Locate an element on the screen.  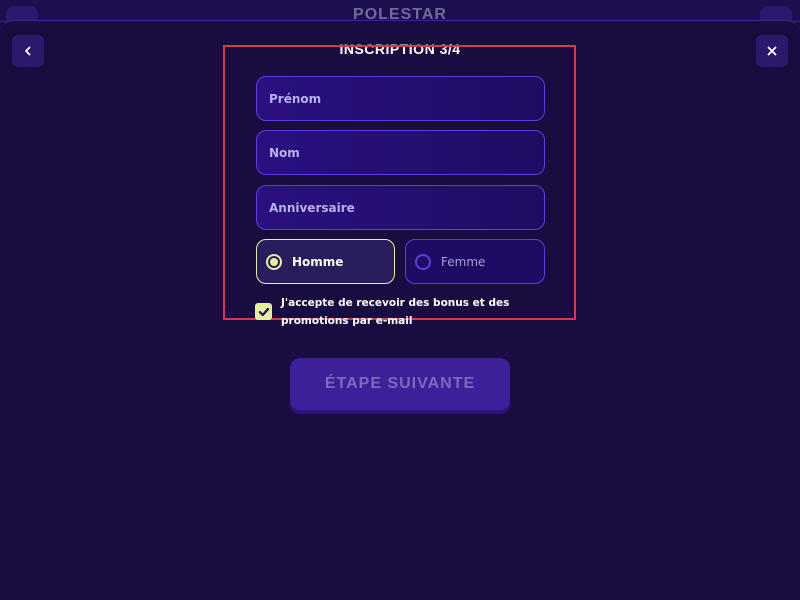
close-button is located at coordinates (772, 51).